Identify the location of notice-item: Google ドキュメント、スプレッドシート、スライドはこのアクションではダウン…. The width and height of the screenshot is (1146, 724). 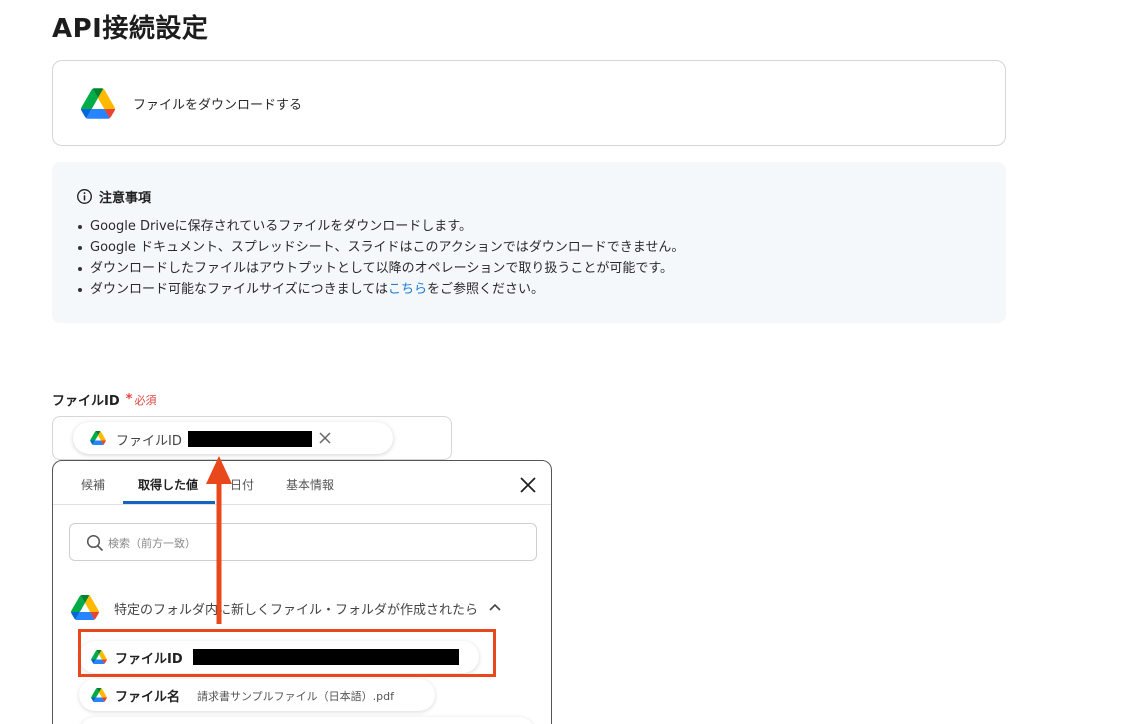
(380, 247).